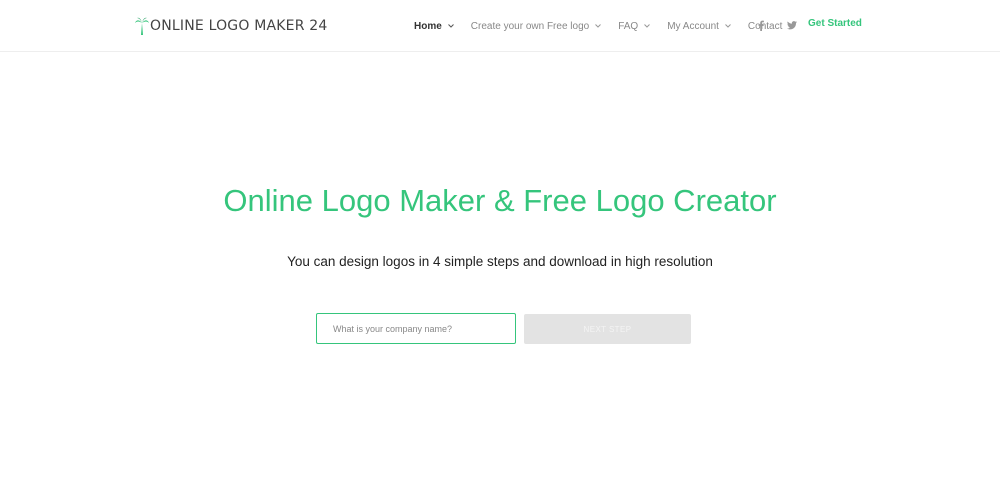 Image resolution: width=1000 pixels, height=500 pixels. I want to click on nav-item-my-account: My Account, so click(699, 26).